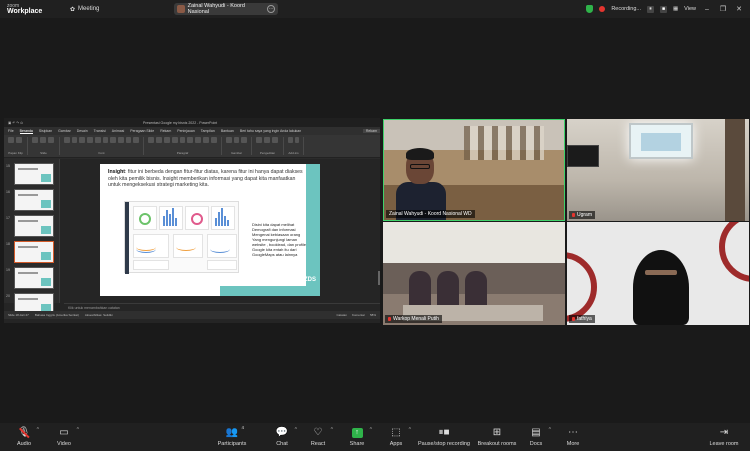  I want to click on notes-pane: Klik untuk menambahkan catatan, so click(222, 307).